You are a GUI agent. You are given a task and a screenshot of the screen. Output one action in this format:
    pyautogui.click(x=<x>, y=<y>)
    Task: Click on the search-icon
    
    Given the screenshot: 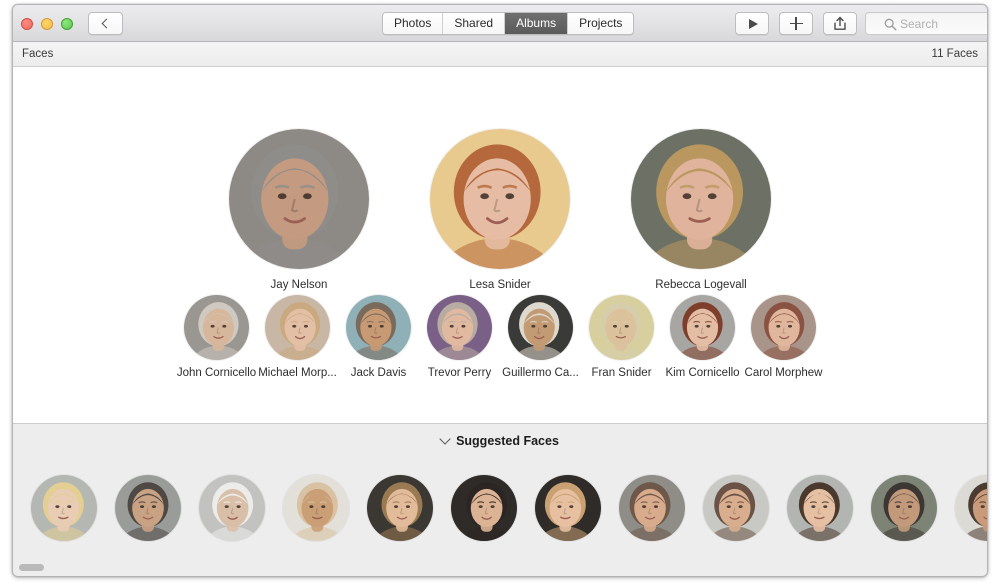 What is the action you would take?
    pyautogui.click(x=890, y=24)
    